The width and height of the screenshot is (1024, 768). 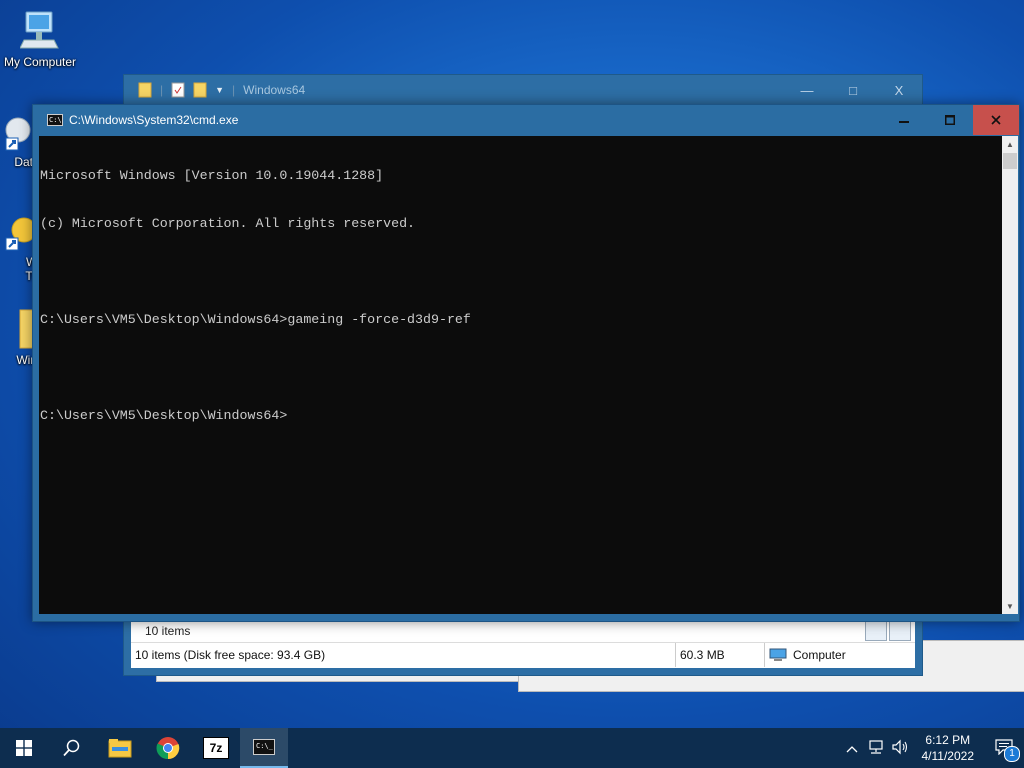 I want to click on folder-icon, so click(x=145, y=90).